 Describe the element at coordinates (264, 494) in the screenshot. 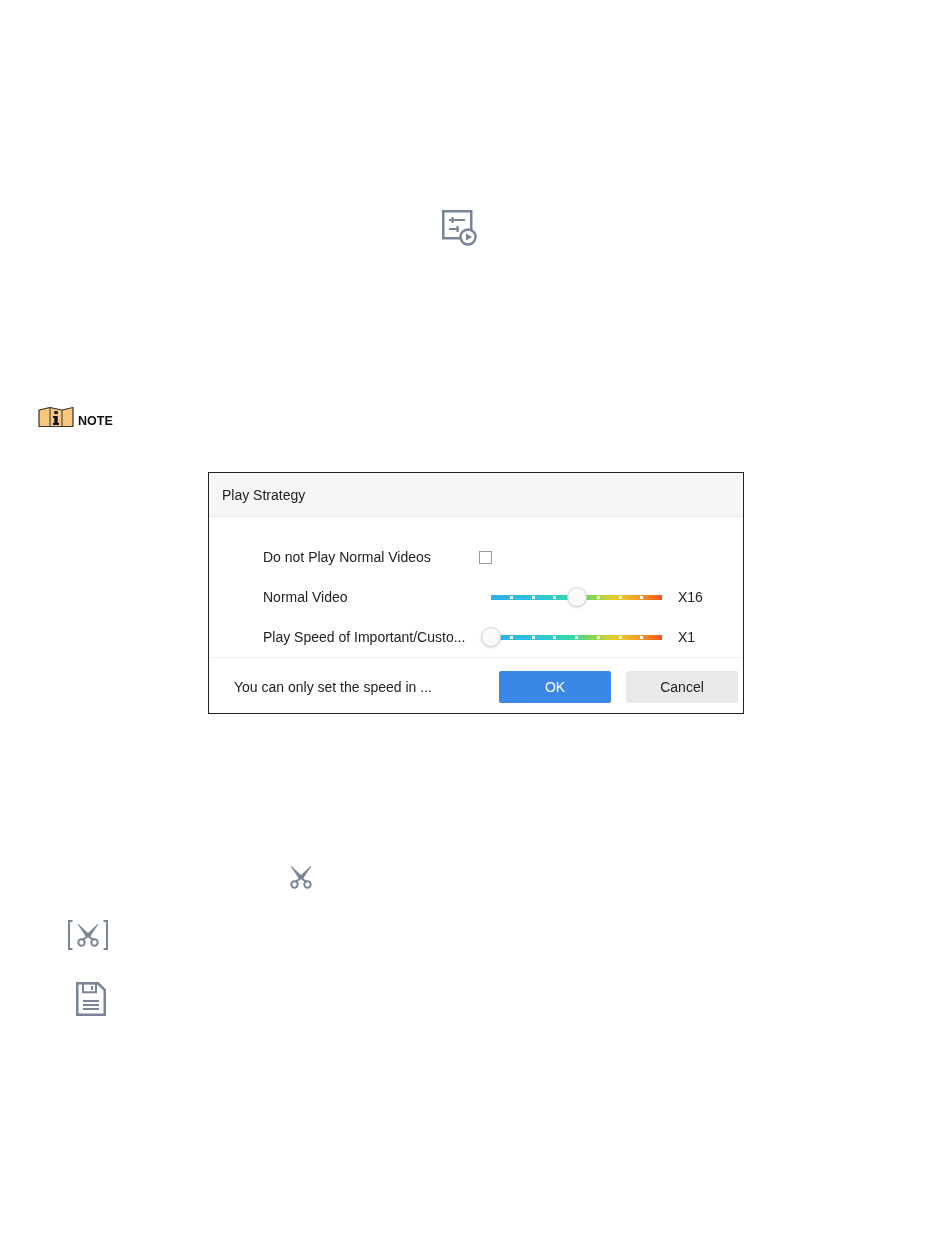

I see `dialog-title: Play Strategy` at that location.